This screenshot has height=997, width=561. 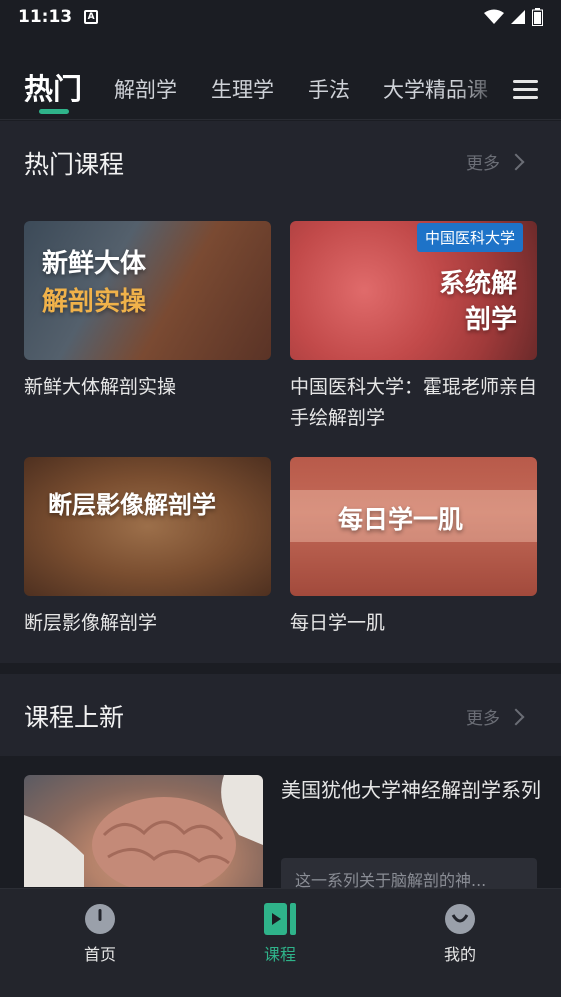 I want to click on section-title-hot: 热门课程, so click(x=74, y=164).